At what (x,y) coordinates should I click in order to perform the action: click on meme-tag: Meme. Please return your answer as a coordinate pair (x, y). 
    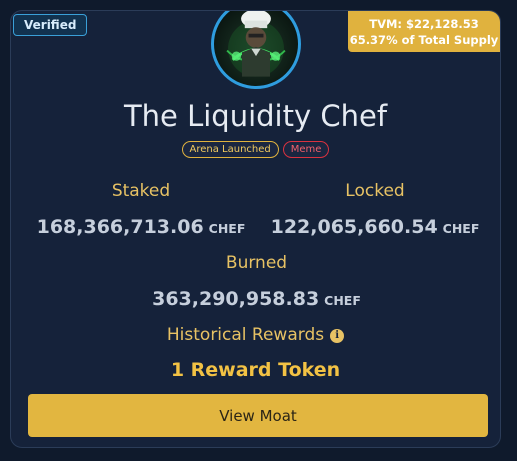
    Looking at the image, I should click on (306, 149).